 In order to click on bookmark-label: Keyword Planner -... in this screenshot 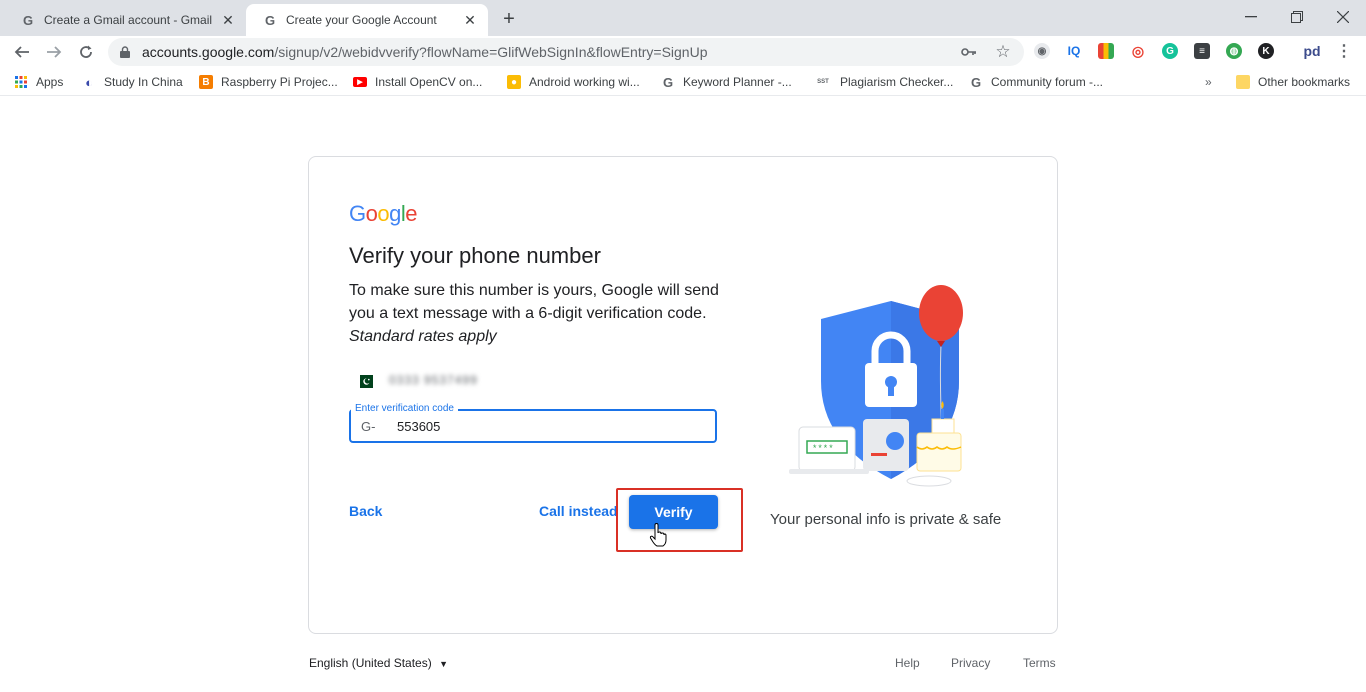, I will do `click(737, 82)`.